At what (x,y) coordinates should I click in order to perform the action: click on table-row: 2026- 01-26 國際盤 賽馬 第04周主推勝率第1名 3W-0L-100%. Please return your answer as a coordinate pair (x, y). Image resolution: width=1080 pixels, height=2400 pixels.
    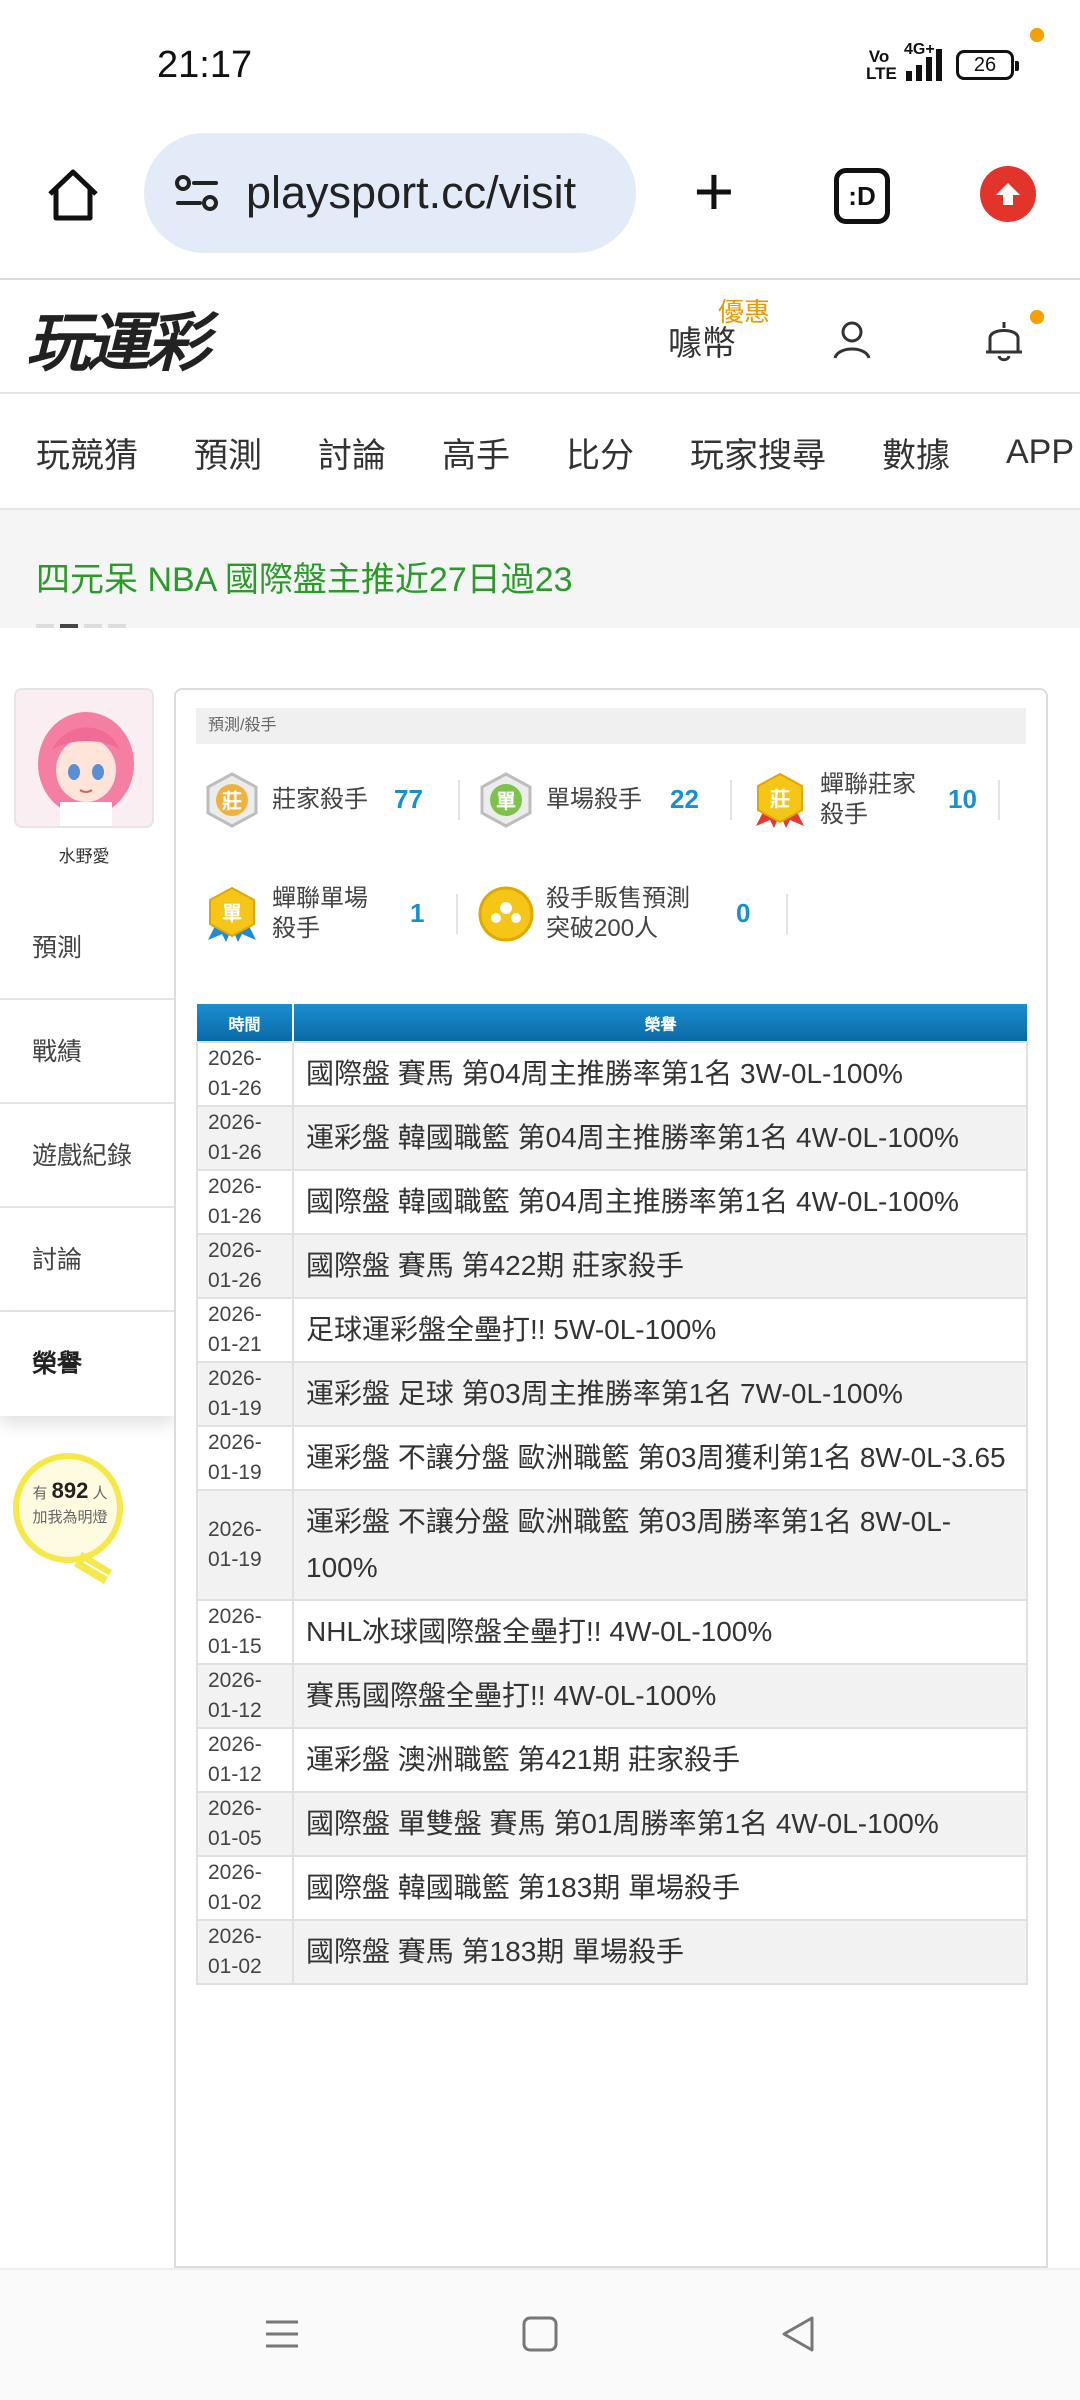
    Looking at the image, I should click on (612, 1074).